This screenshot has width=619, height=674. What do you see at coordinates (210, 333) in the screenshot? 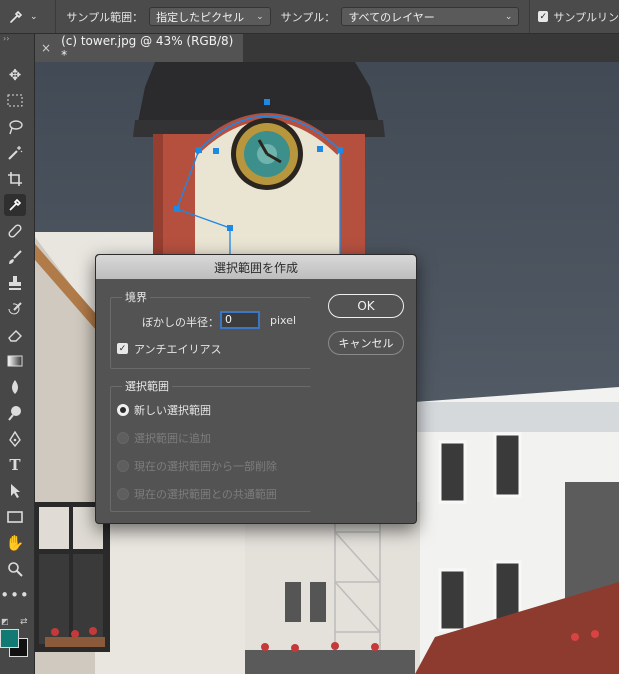
I see `feather-group` at bounding box center [210, 333].